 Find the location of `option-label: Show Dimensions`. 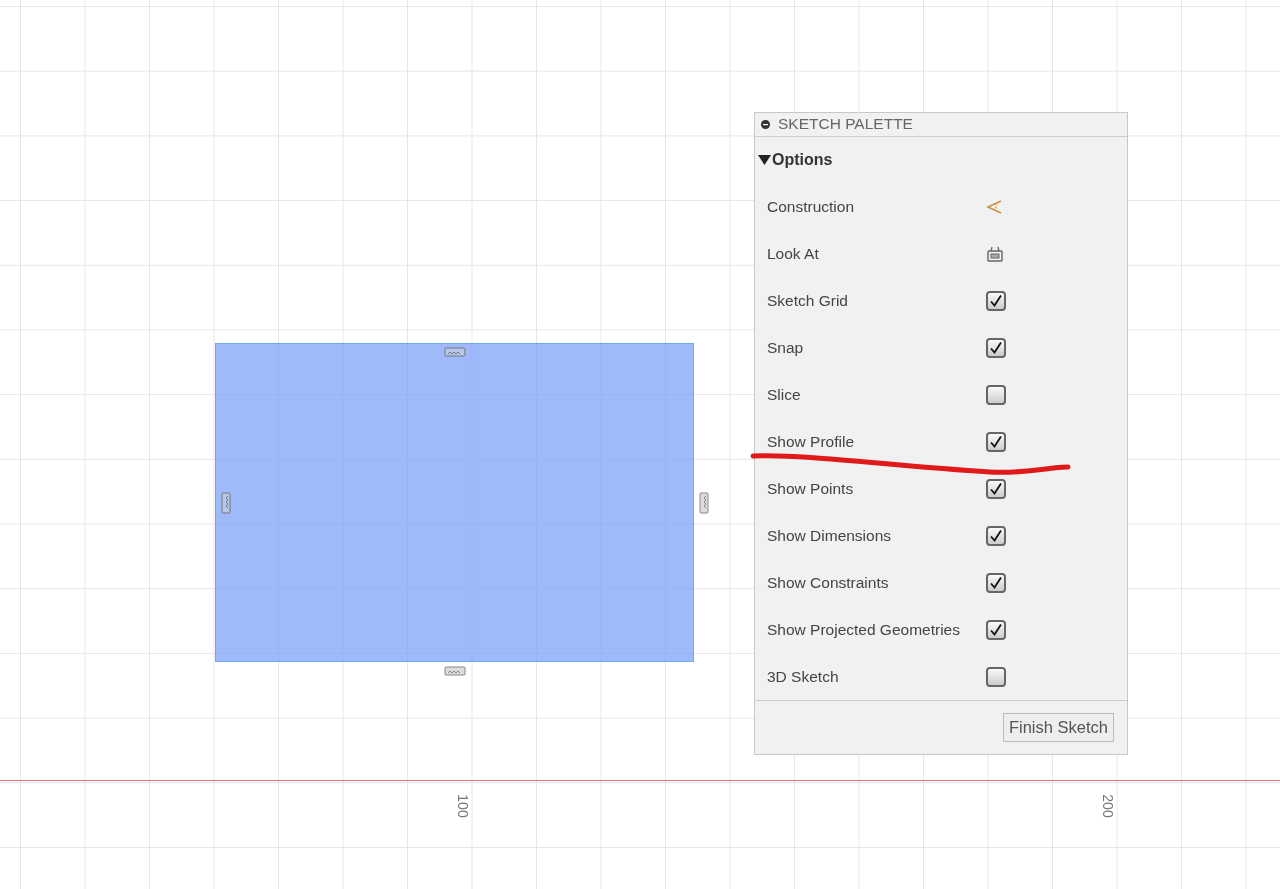

option-label: Show Dimensions is located at coordinates (830, 535).